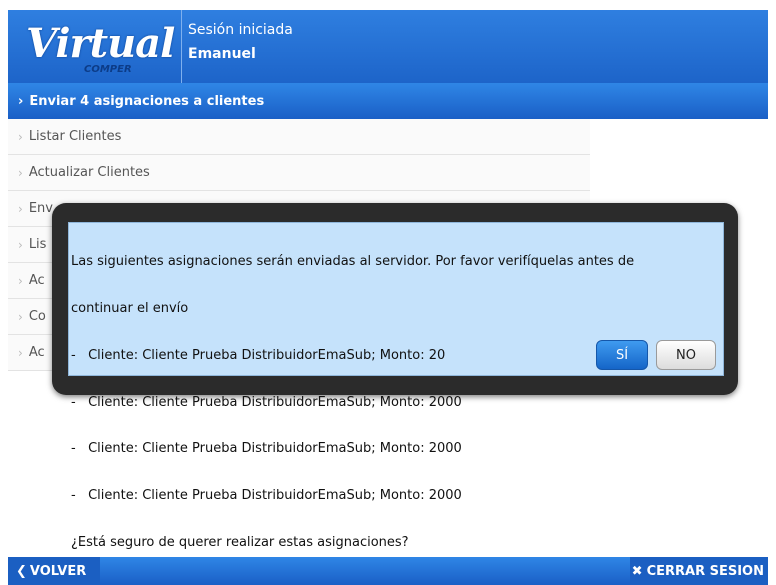  What do you see at coordinates (100, 43) in the screenshot?
I see `logo-text: Virtual` at bounding box center [100, 43].